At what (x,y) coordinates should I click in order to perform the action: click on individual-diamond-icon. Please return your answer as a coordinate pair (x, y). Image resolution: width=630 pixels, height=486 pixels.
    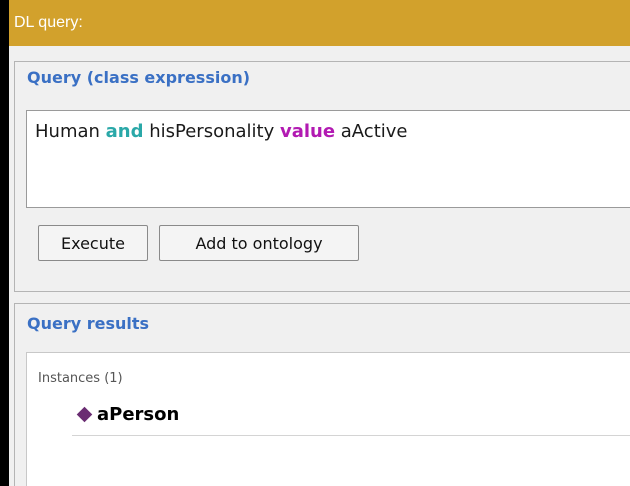
    Looking at the image, I should click on (84, 414).